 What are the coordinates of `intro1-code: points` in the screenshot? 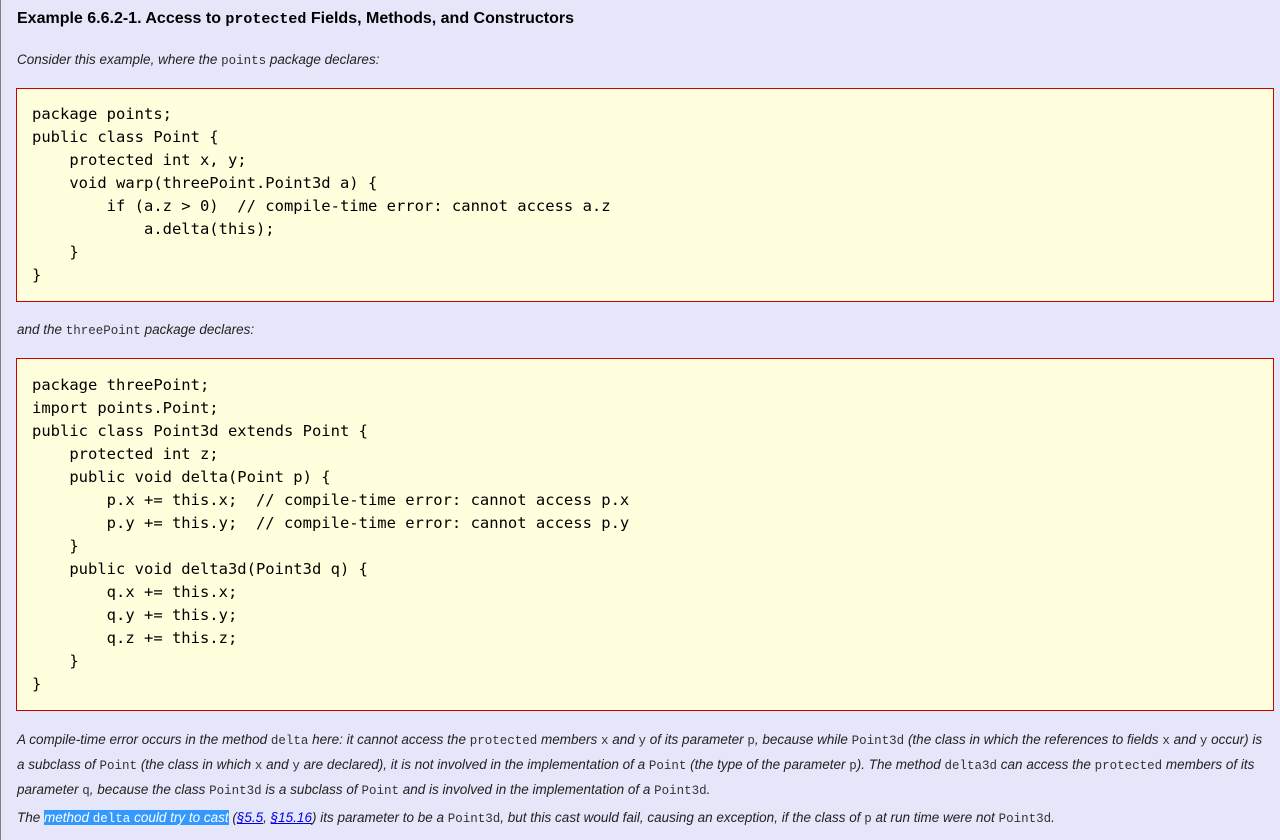 It's located at (244, 61).